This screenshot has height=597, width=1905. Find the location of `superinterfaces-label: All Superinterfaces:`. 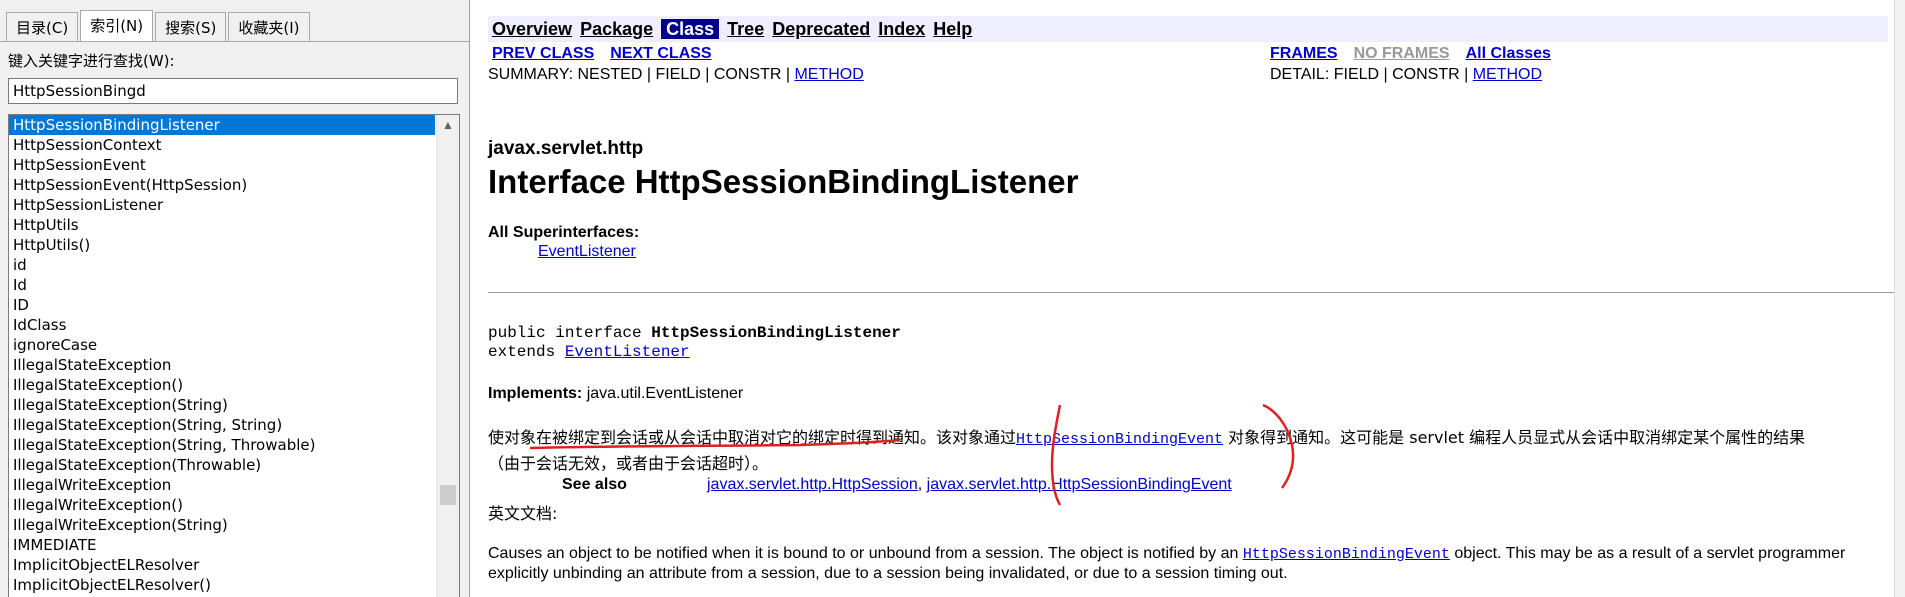

superinterfaces-label: All Superinterfaces: is located at coordinates (564, 232).